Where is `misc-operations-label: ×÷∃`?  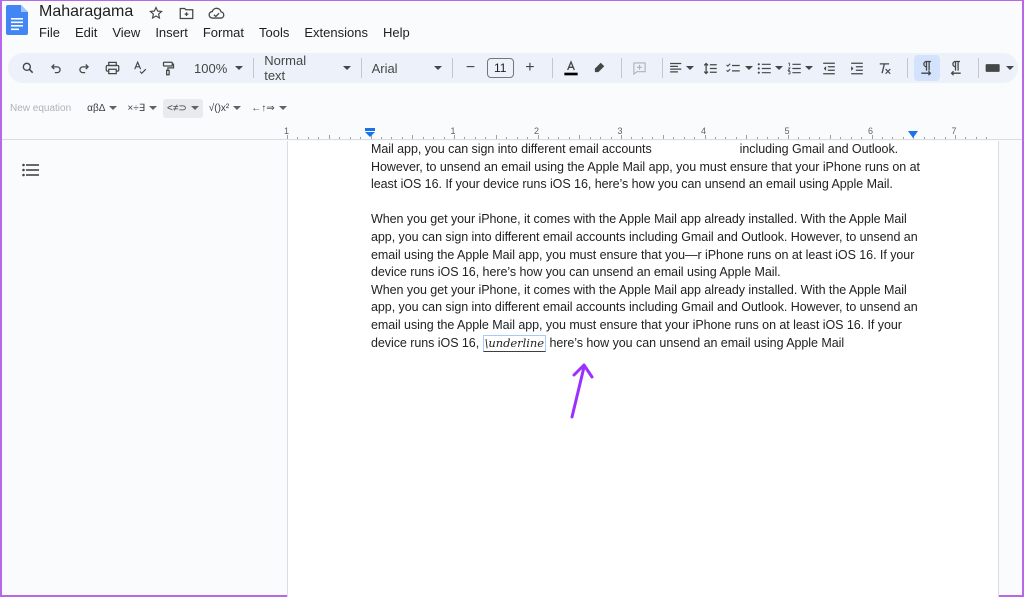
misc-operations-label: ×÷∃ is located at coordinates (136, 108).